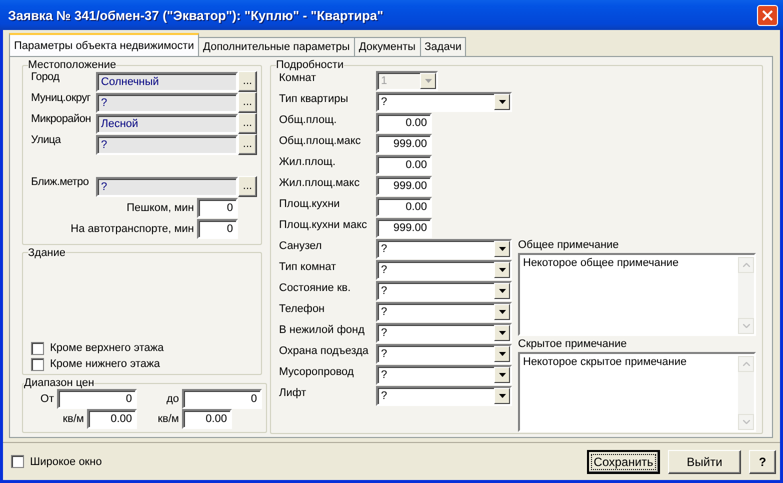 This screenshot has height=483, width=783. Describe the element at coordinates (160, 208) in the screenshot. I see `field-label: Пешком, мин` at that location.